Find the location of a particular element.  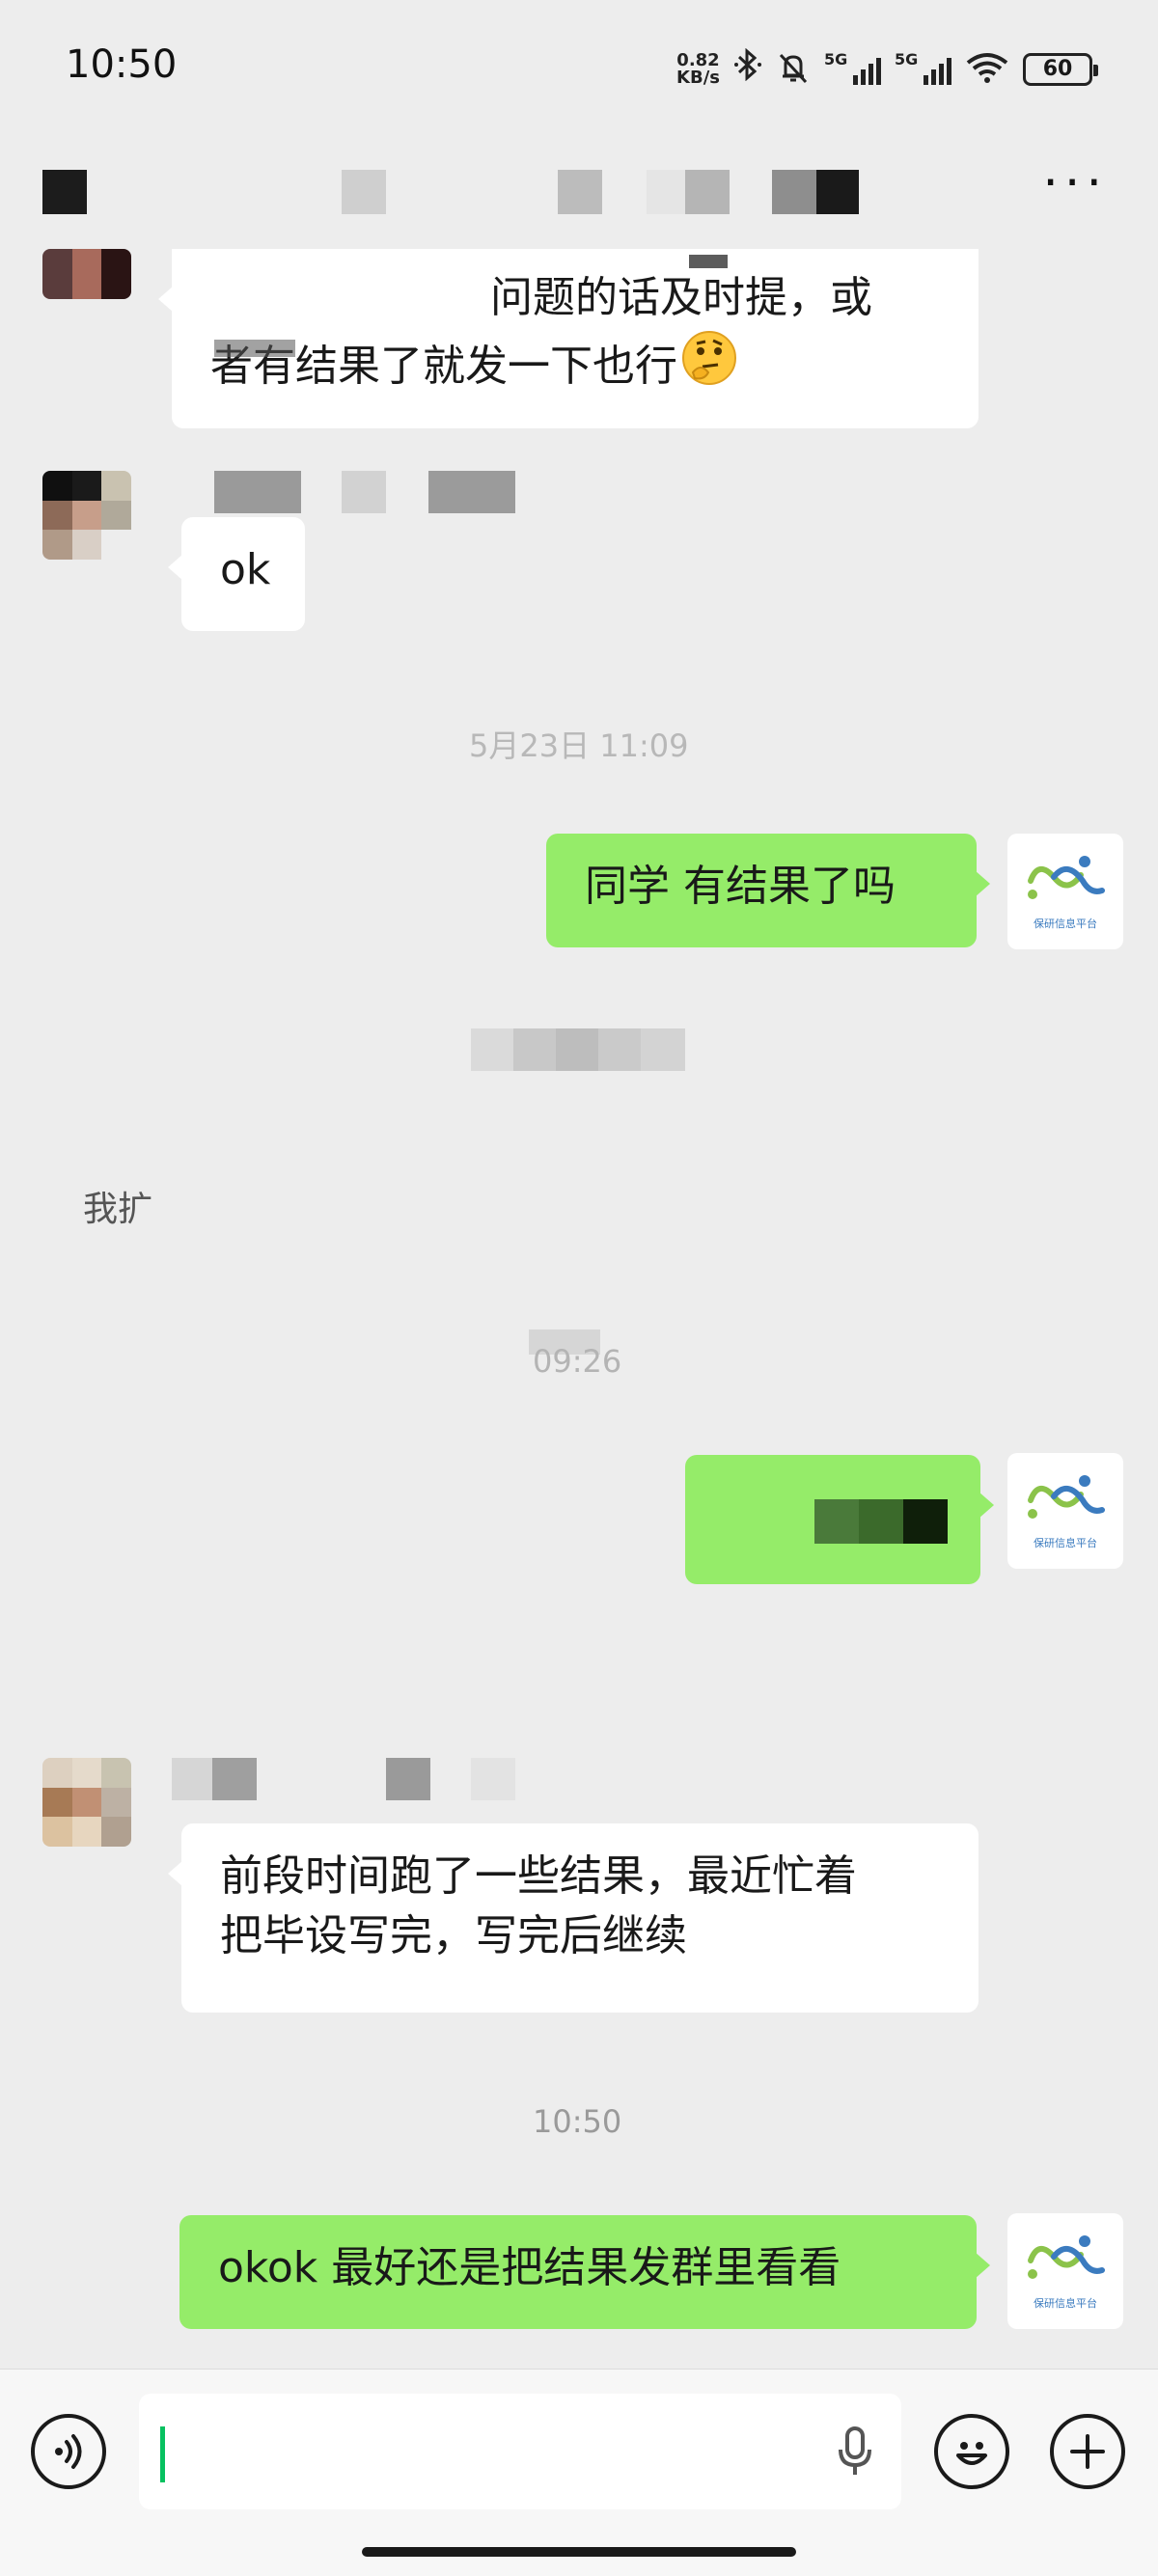

battery-icon: 60 is located at coordinates (1060, 69).